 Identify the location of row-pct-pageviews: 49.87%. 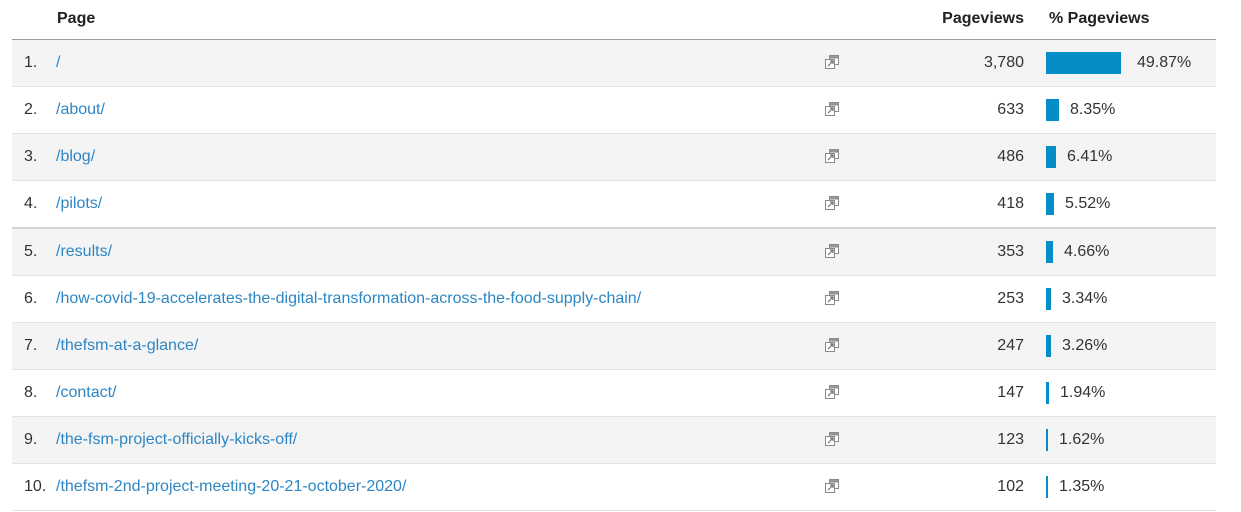
(1164, 62).